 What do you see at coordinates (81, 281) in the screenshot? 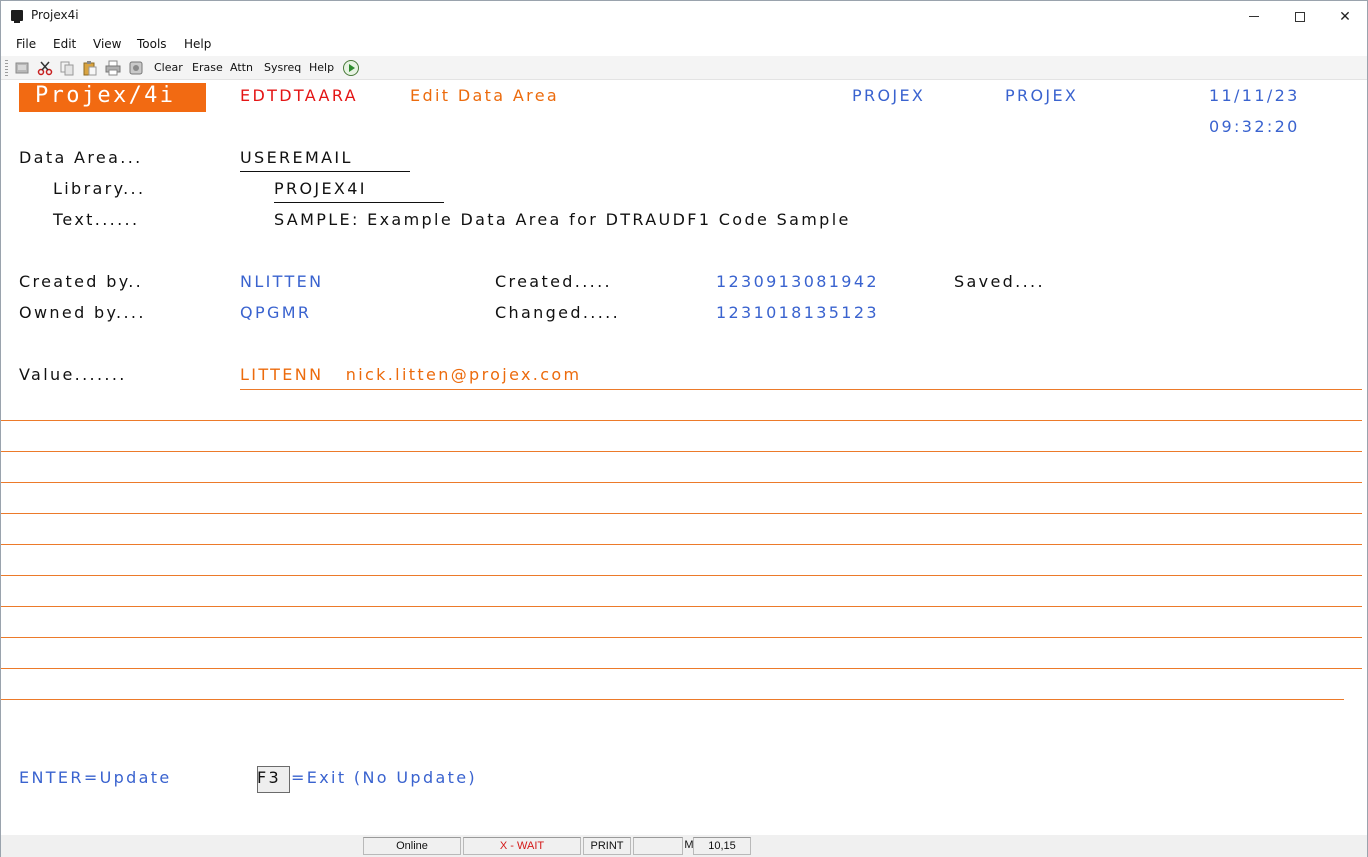
I see `created-by-label: Created by..` at bounding box center [81, 281].